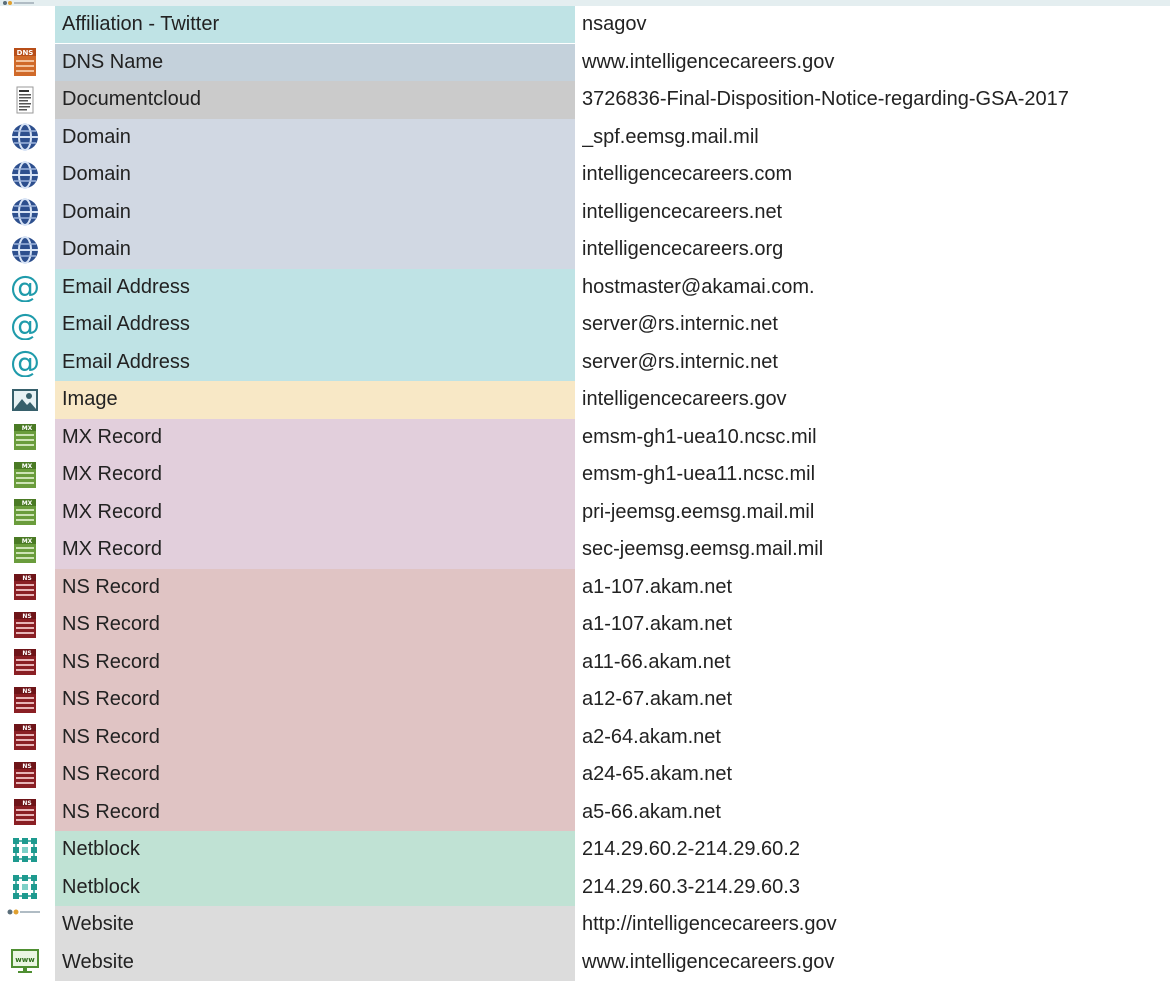 The image size is (1170, 981). I want to click on website-small-icon, so click(25, 925).